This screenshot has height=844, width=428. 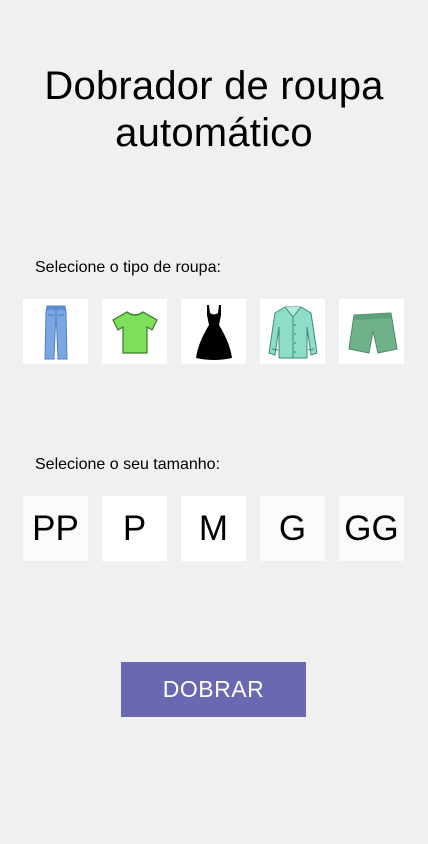 I want to click on jeans-icon, so click(x=55, y=332).